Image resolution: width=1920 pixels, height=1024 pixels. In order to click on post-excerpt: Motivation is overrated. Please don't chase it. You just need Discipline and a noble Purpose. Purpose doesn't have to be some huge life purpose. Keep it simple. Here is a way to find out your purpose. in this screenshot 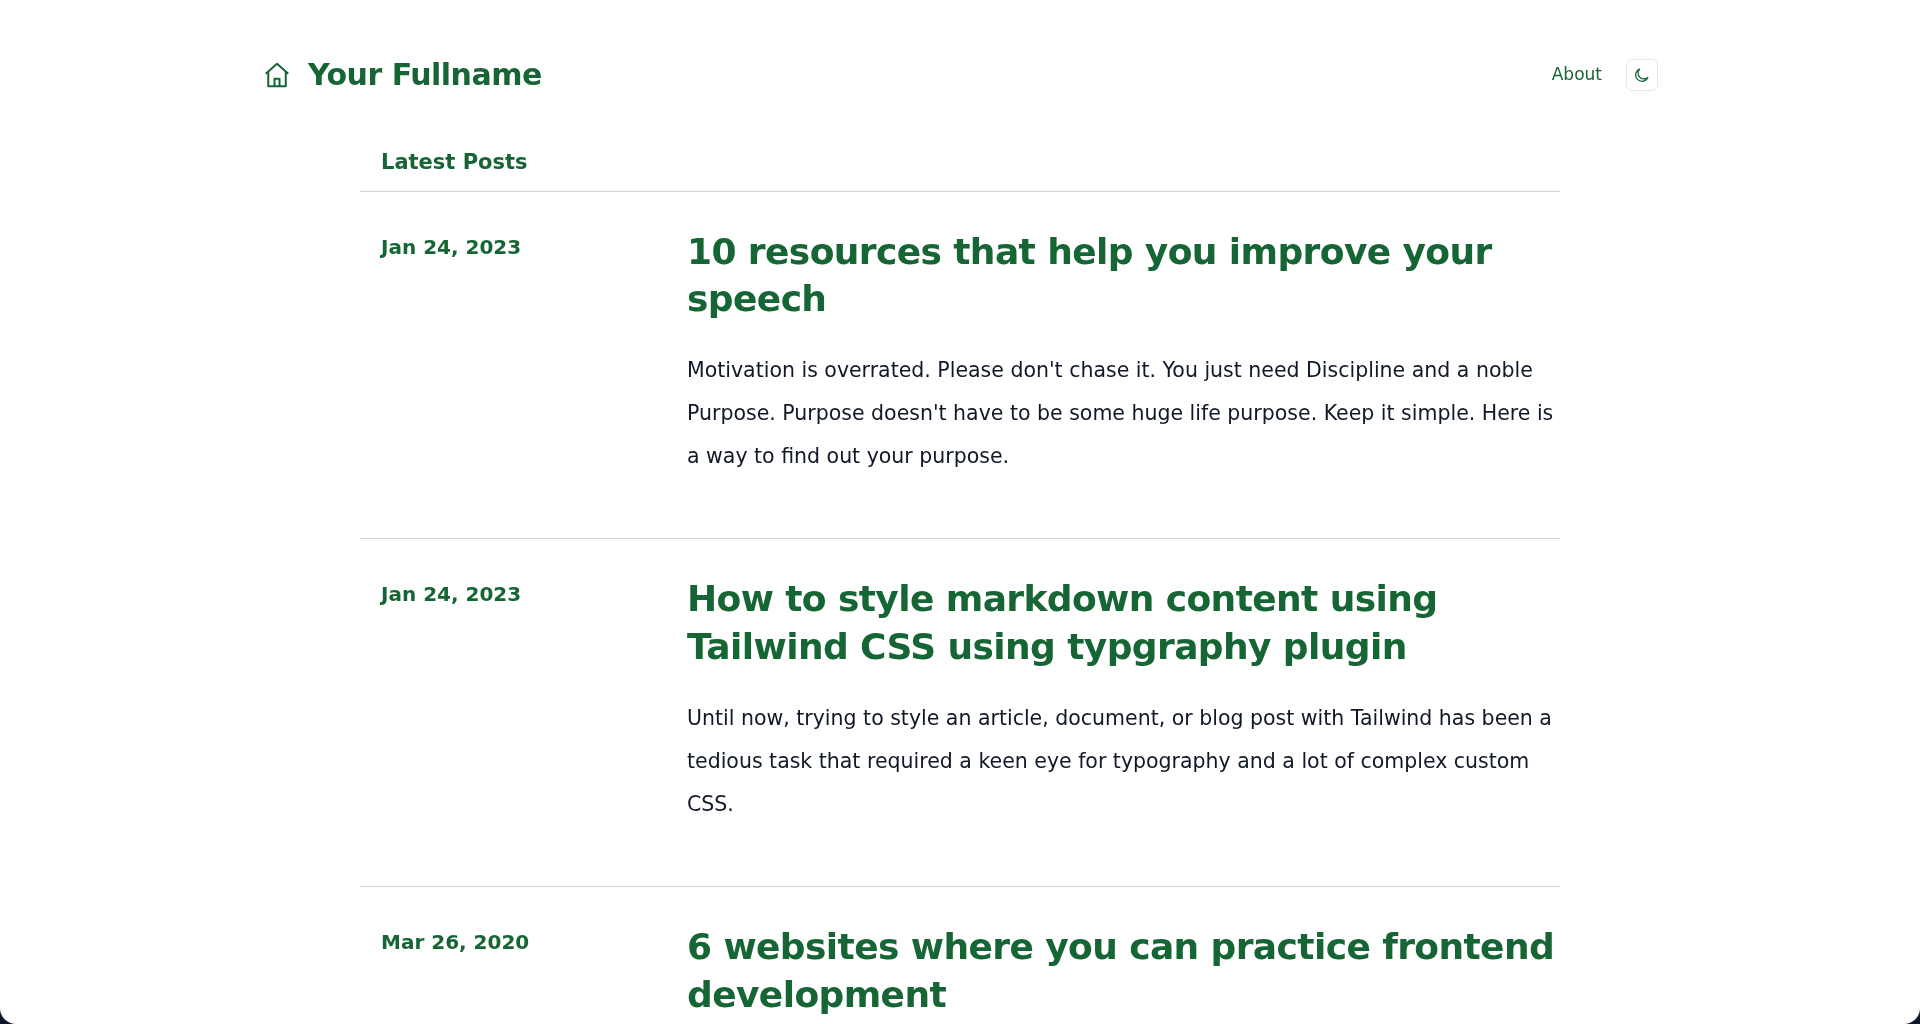, I will do `click(1121, 414)`.